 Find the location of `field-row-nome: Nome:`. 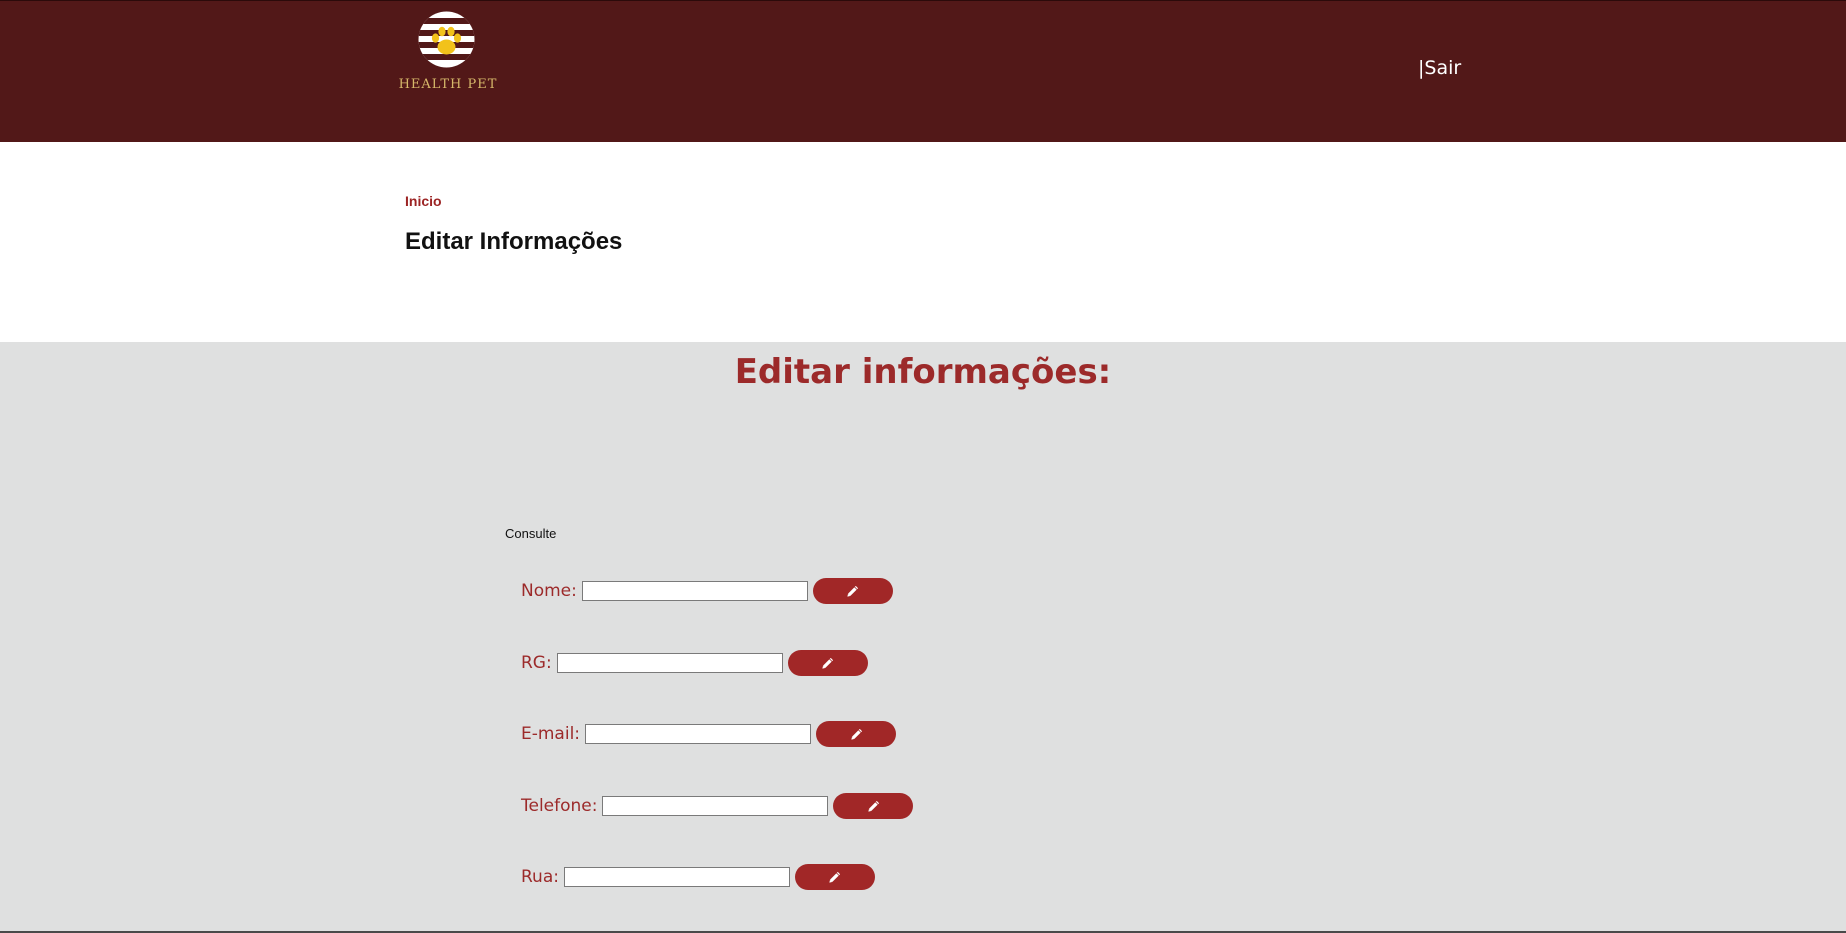

field-row-nome: Nome: is located at coordinates (707, 591).